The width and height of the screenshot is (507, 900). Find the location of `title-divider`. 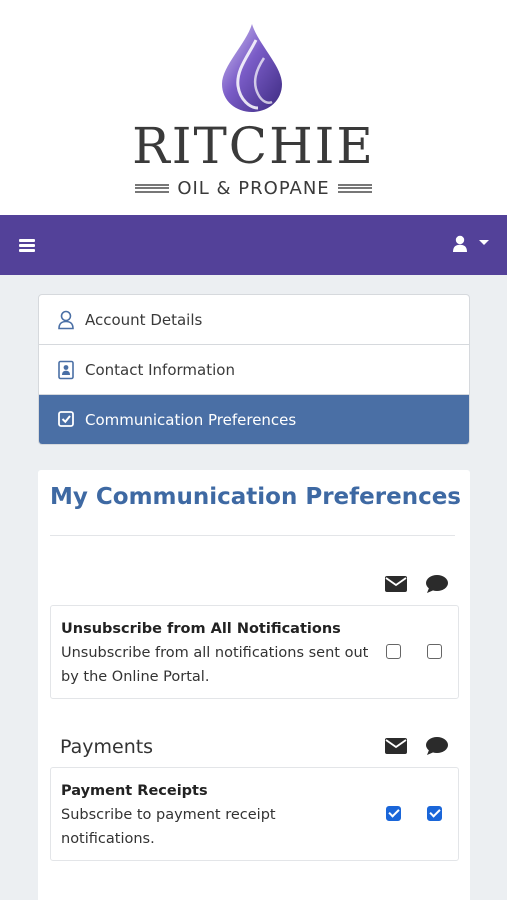

title-divider is located at coordinates (252, 535).